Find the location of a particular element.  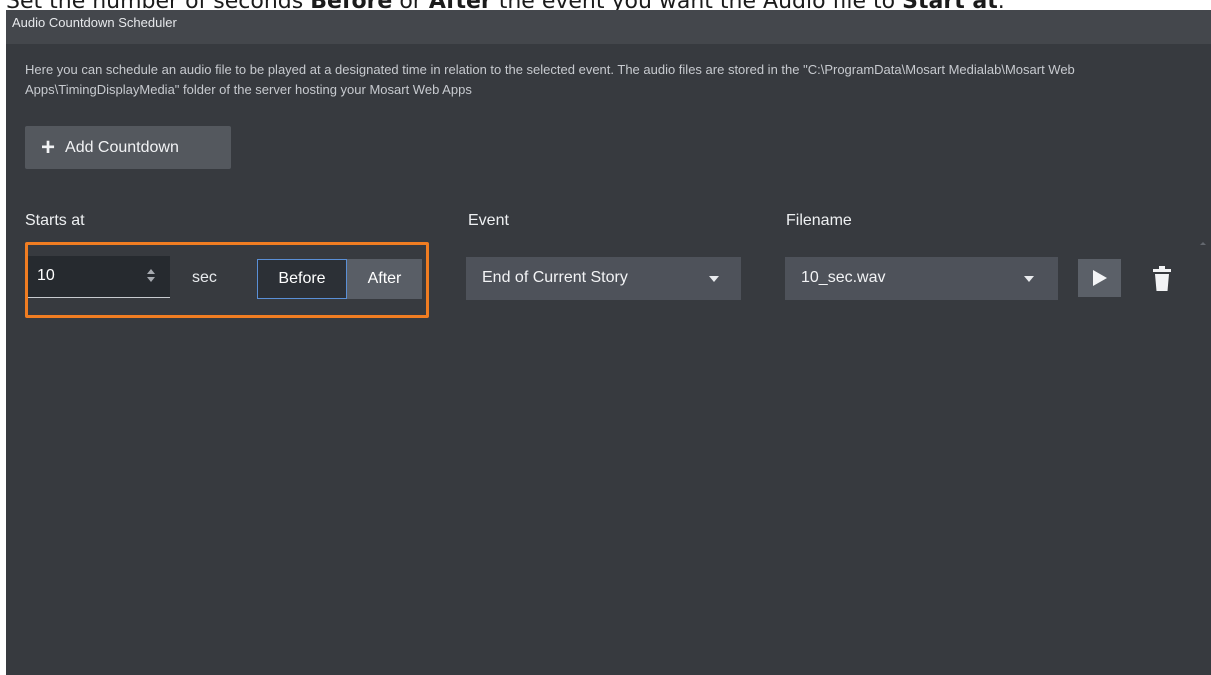

add-countdown-label: Add Countdown is located at coordinates (122, 147).